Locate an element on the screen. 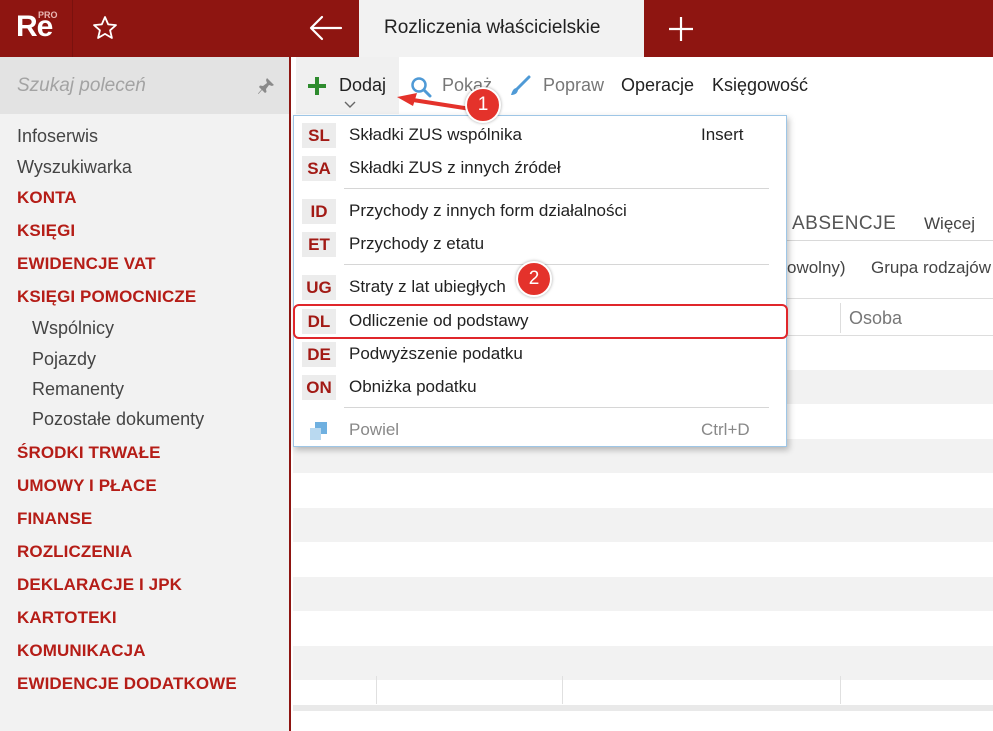  tab-title: Rozliczenia właścicielskie is located at coordinates (492, 27).